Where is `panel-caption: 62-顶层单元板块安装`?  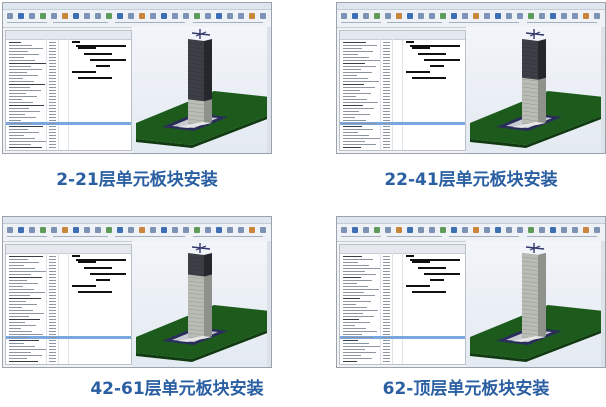
panel-caption: 62-顶层单元板块安装 is located at coordinates (466, 389).